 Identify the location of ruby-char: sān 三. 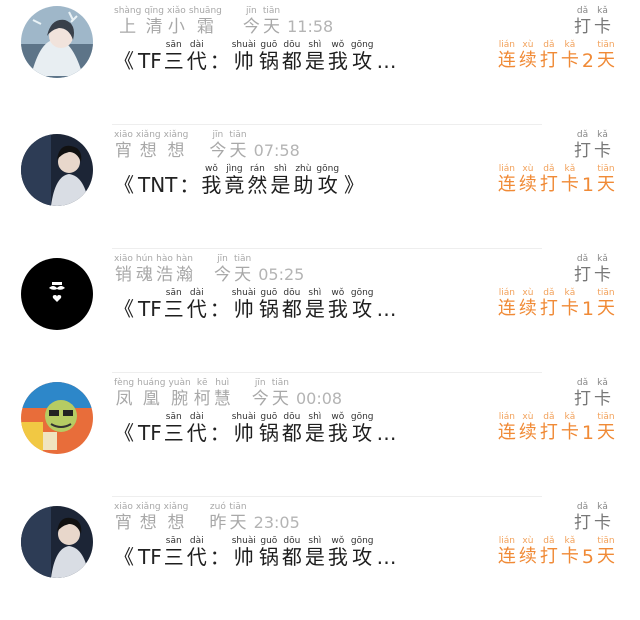
(174, 552).